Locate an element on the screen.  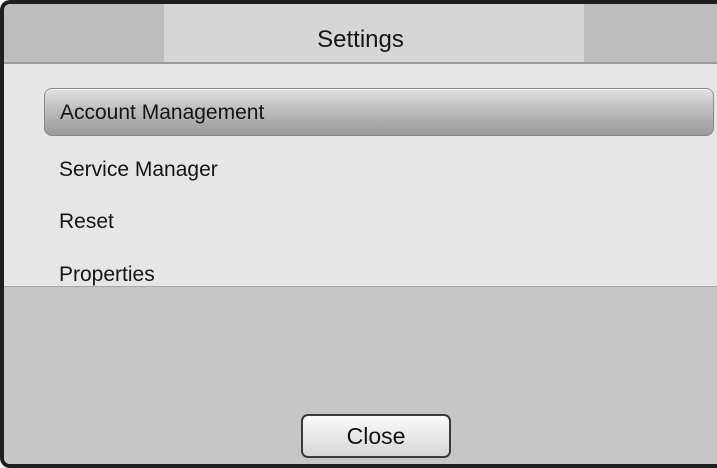
dialog-header: Settings is located at coordinates (360, 34).